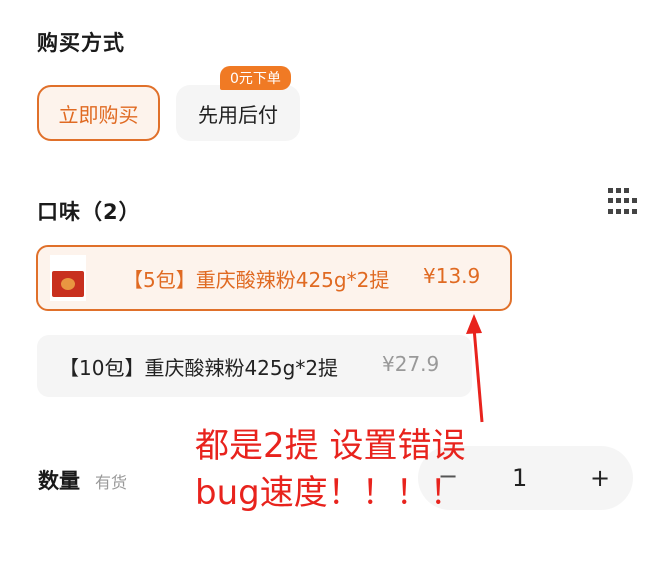 The width and height of the screenshot is (656, 568). What do you see at coordinates (330, 470) in the screenshot?
I see `annotation-text: 都是2提 设置错误 bug速度！！！！` at bounding box center [330, 470].